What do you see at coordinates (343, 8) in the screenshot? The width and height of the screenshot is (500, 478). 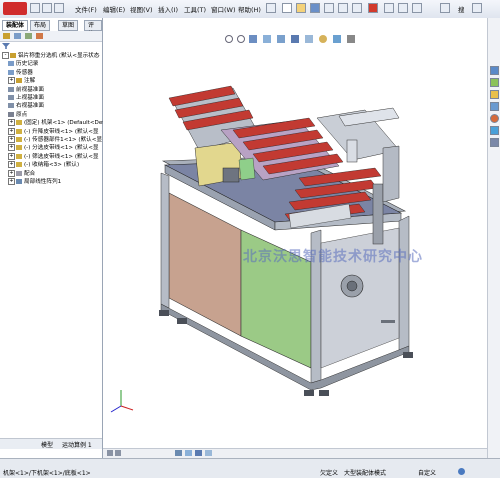 I see `undo-icon` at bounding box center [343, 8].